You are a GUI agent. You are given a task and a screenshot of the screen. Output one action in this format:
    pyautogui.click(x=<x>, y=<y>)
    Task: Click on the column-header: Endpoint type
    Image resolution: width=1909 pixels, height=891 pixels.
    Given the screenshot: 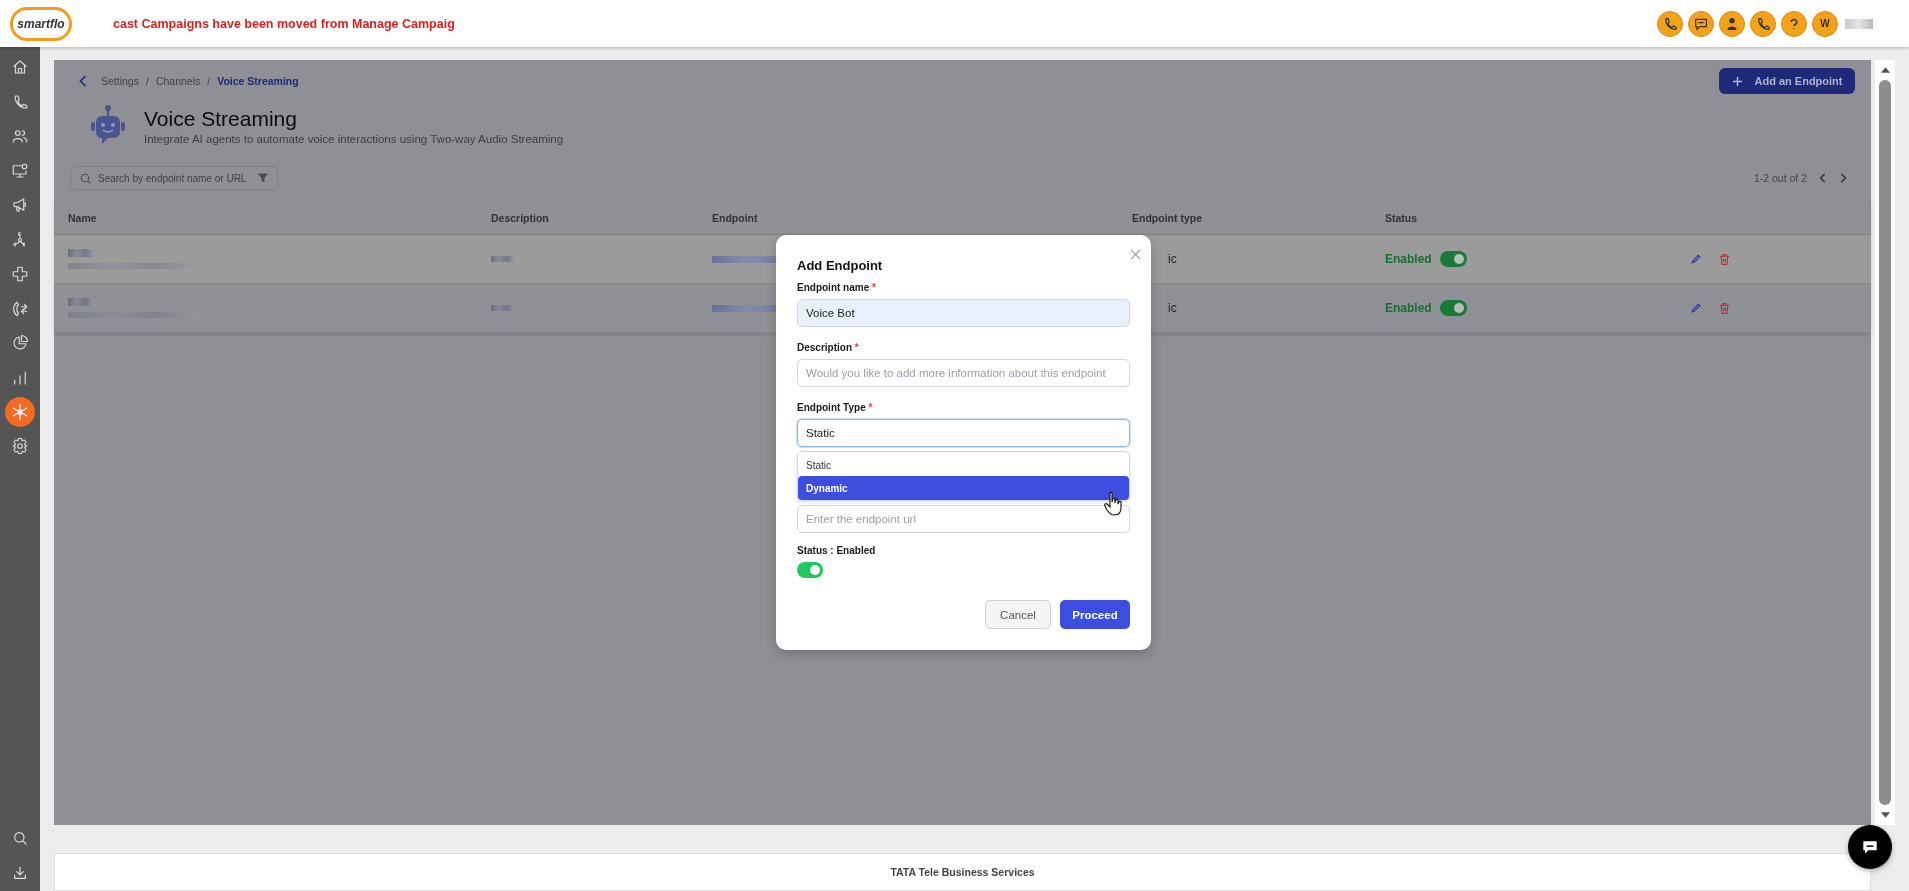 What is the action you would take?
    pyautogui.click(x=1167, y=218)
    